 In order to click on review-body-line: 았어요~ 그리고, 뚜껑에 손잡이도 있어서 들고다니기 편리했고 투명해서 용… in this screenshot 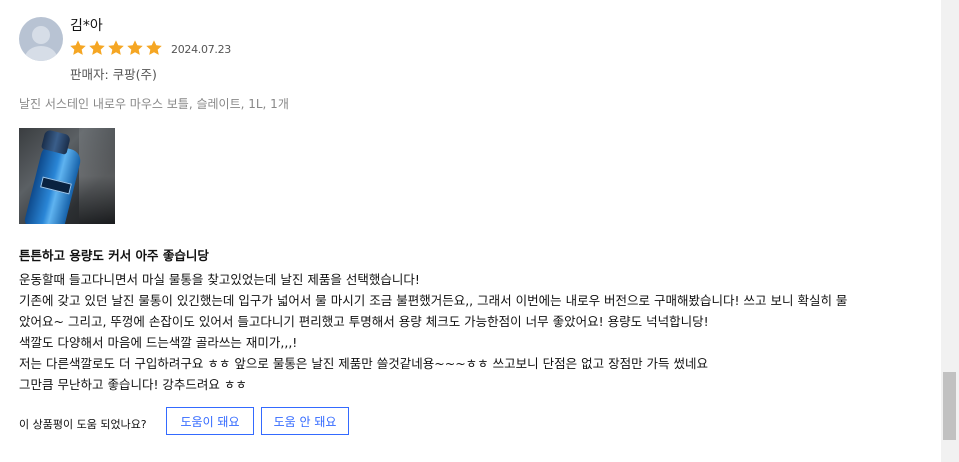, I will do `click(364, 321)`.